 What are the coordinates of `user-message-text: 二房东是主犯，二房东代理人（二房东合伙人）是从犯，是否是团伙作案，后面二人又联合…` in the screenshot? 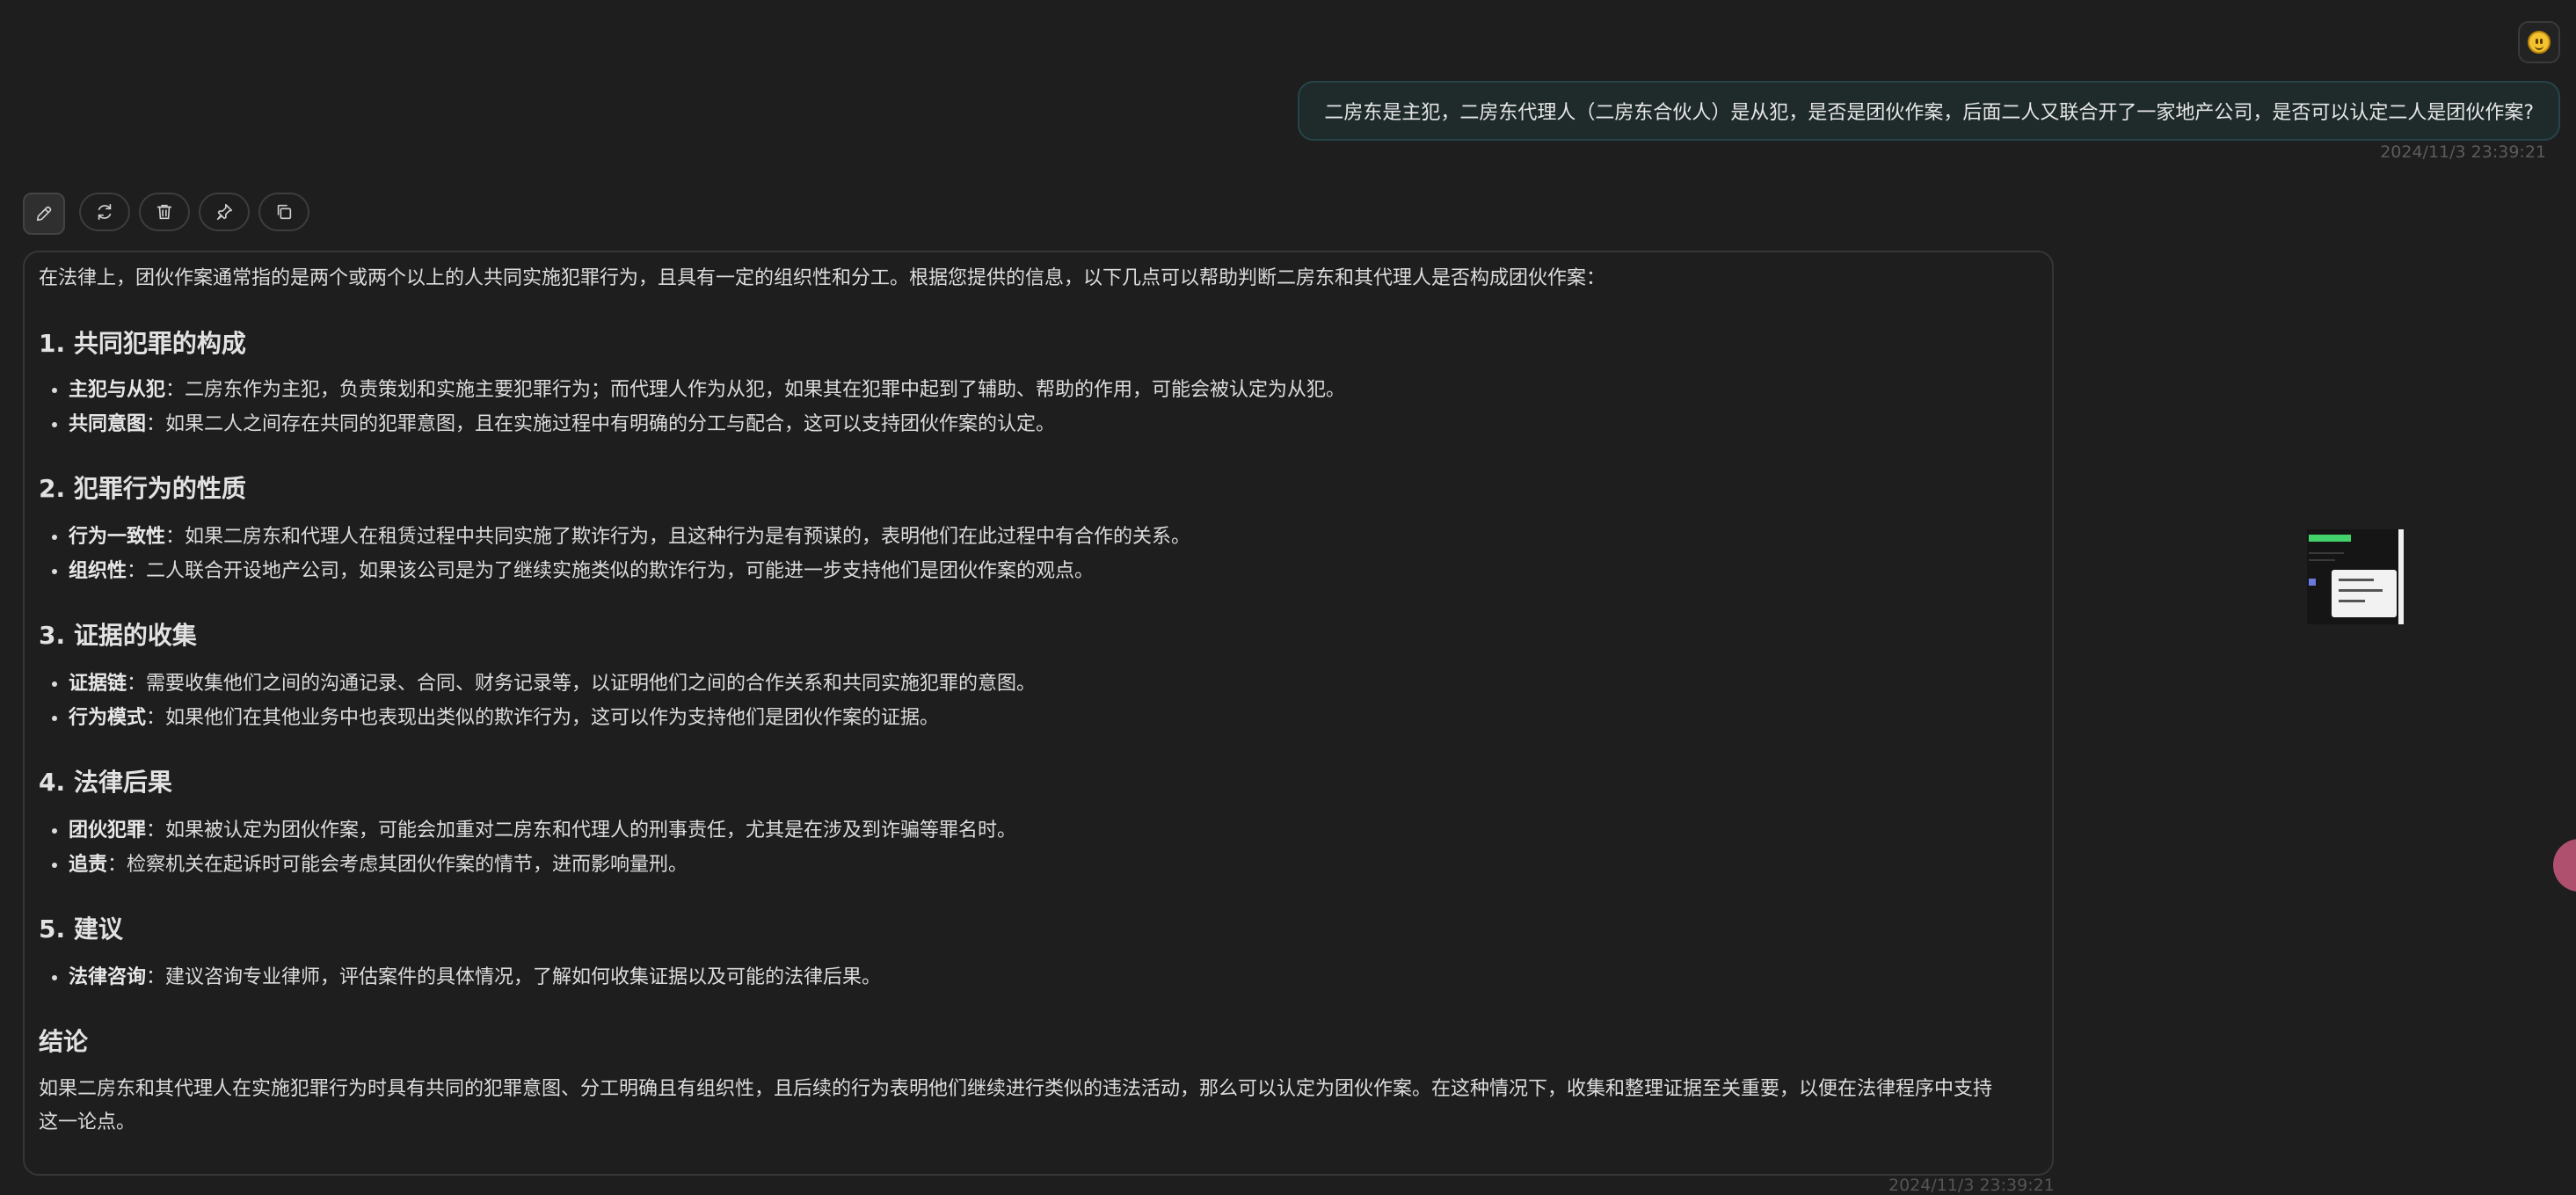 It's located at (1929, 113).